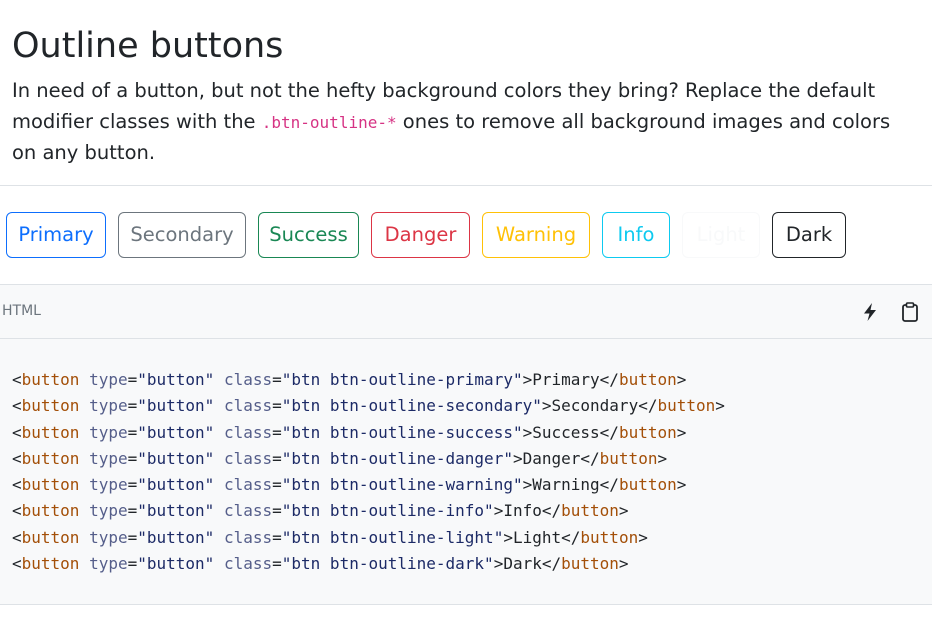 The height and width of the screenshot is (617, 932). I want to click on code-string: "btn btn-outline-success", so click(402, 432).